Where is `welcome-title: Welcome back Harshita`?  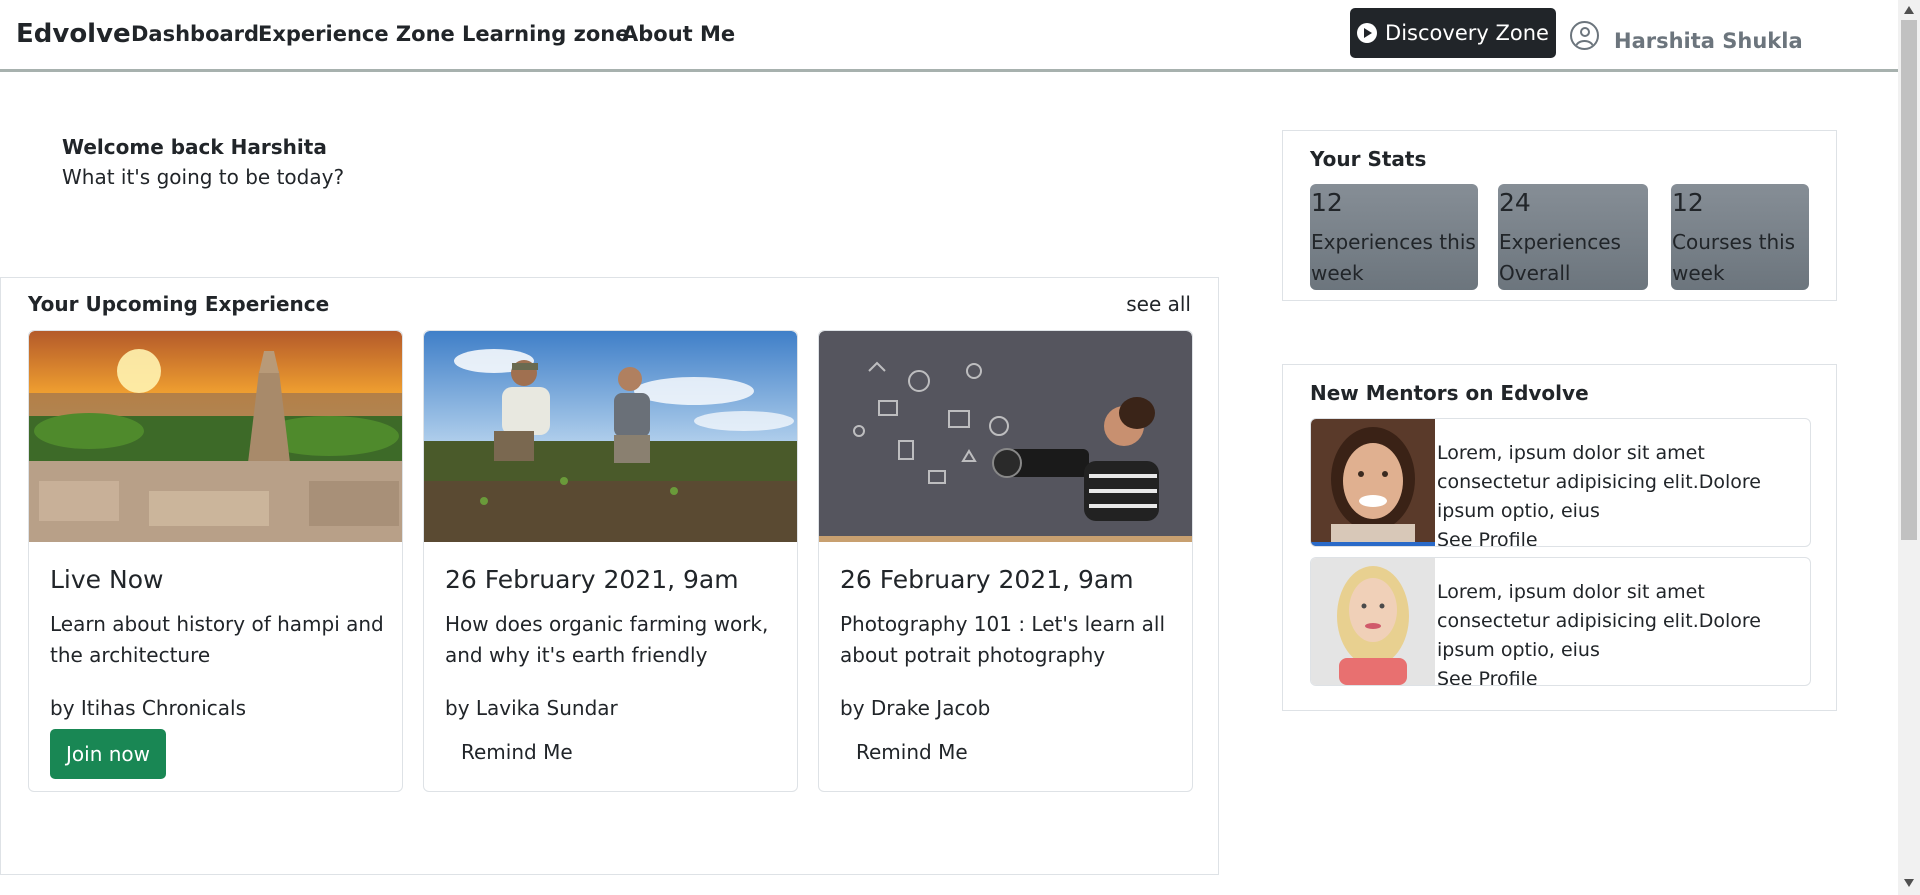 welcome-title: Welcome back Harshita is located at coordinates (194, 147).